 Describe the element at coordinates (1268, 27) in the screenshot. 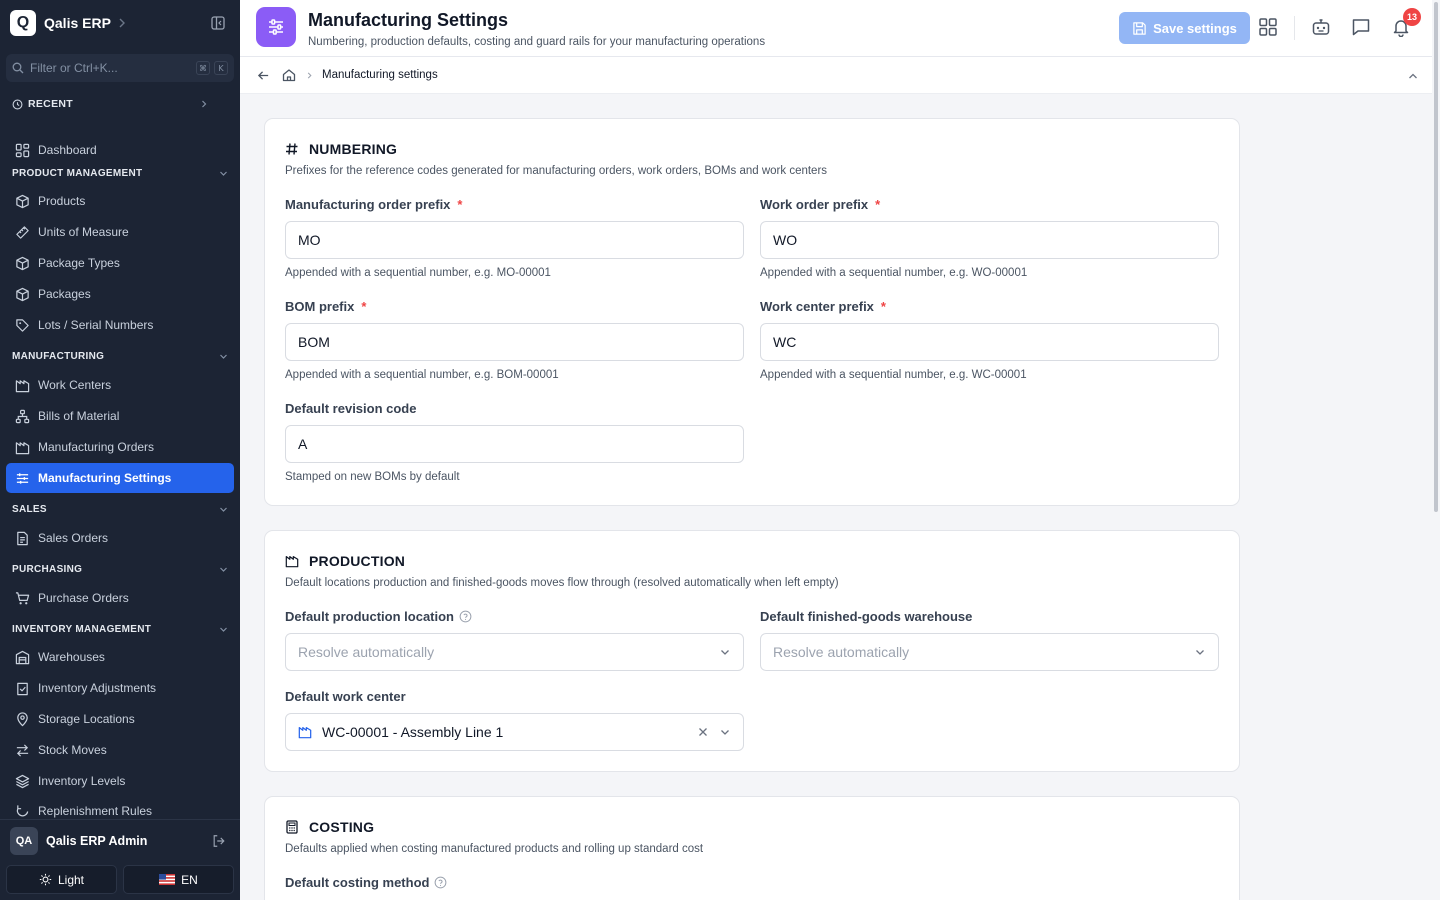

I see `apps-grid-icon` at that location.